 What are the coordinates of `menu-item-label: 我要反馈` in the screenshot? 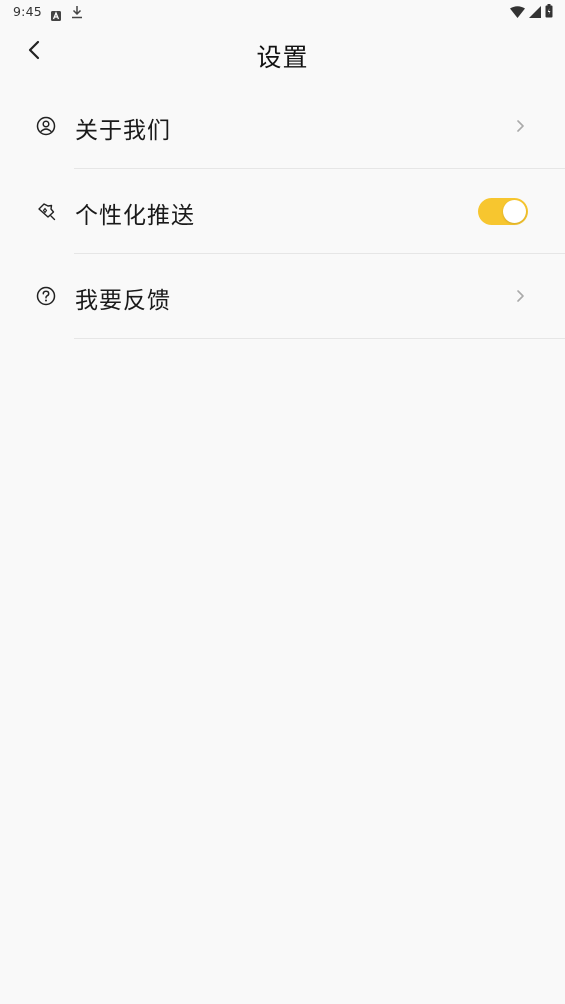 It's located at (123, 301).